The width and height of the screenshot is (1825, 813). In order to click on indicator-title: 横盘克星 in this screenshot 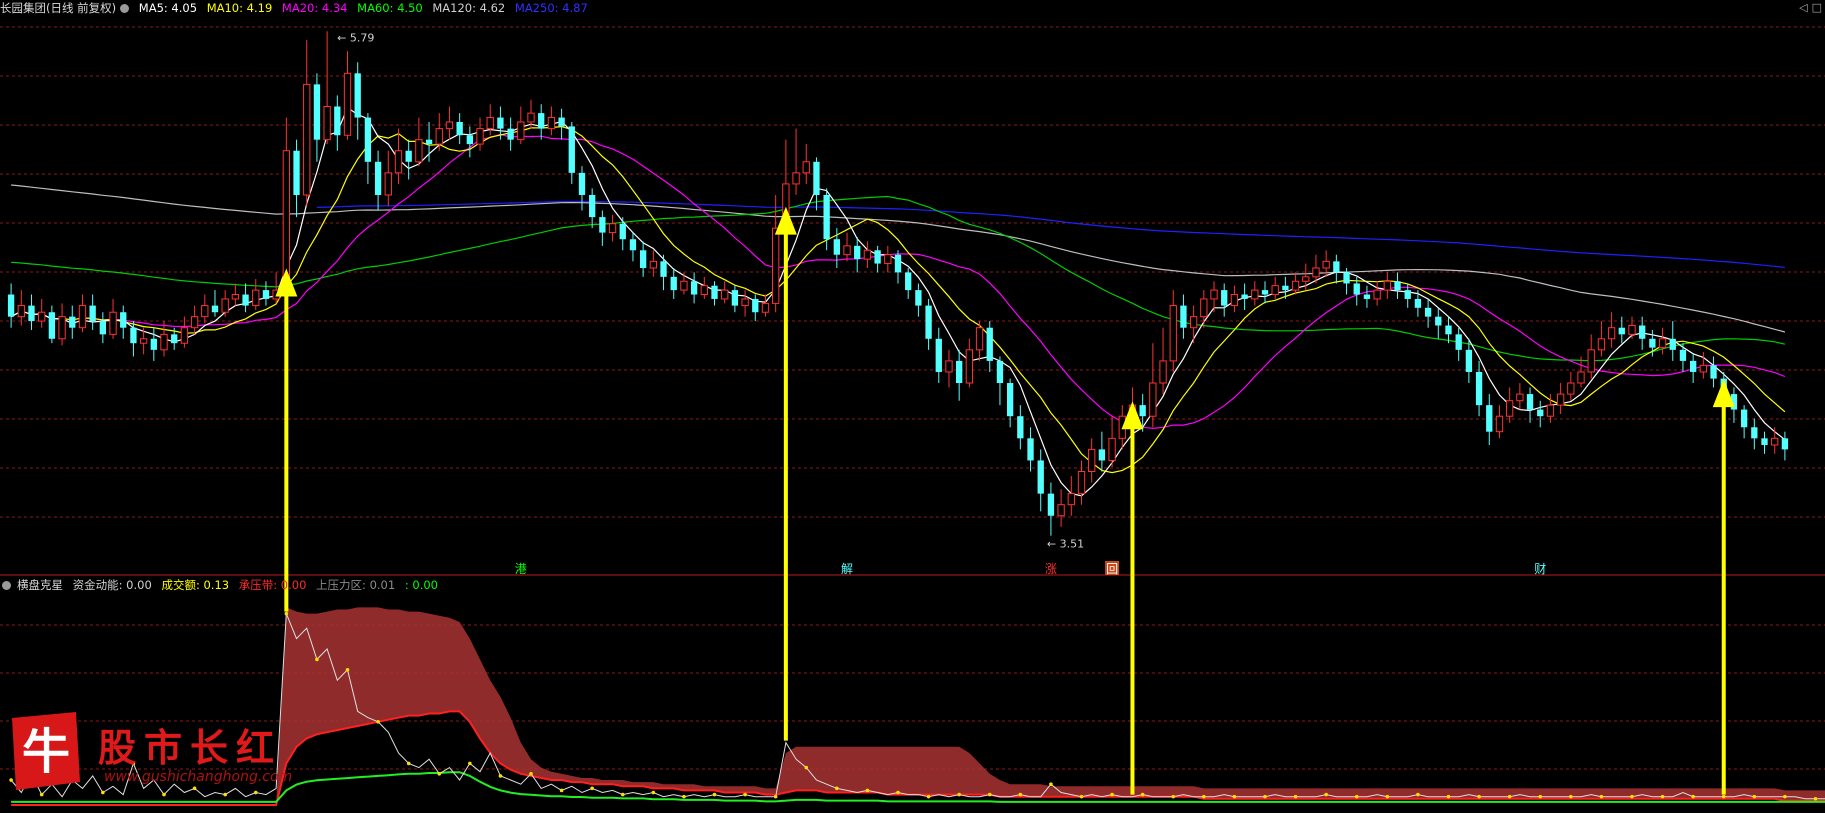, I will do `click(40, 585)`.